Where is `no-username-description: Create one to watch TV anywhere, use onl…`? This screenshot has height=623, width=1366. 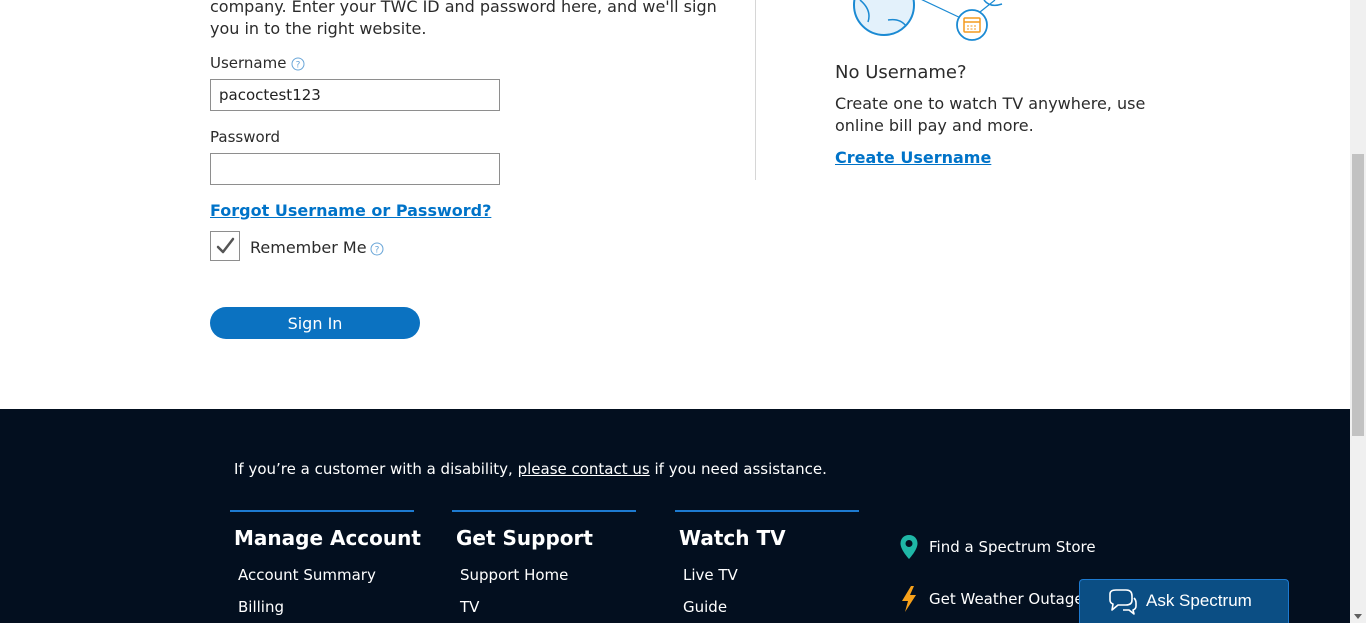 no-username-description: Create one to watch TV anywhere, use onl… is located at coordinates (990, 114).